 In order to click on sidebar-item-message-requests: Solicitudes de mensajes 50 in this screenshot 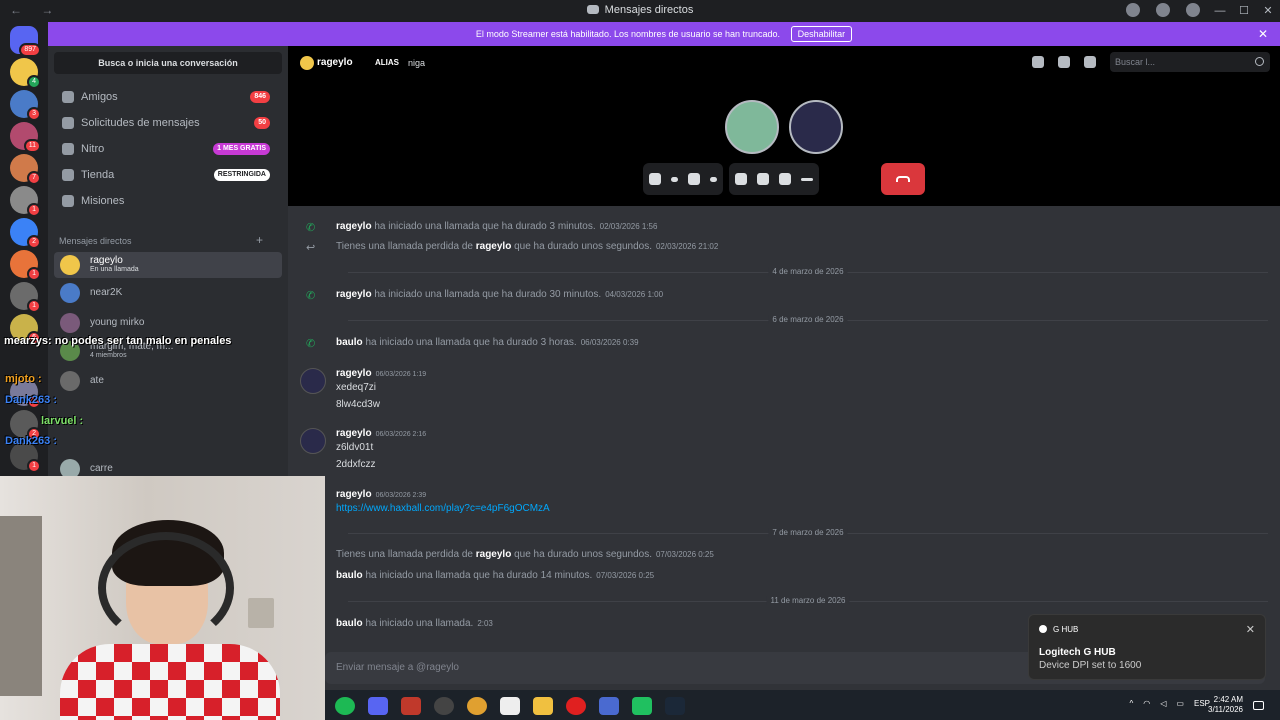, I will do `click(168, 123)`.